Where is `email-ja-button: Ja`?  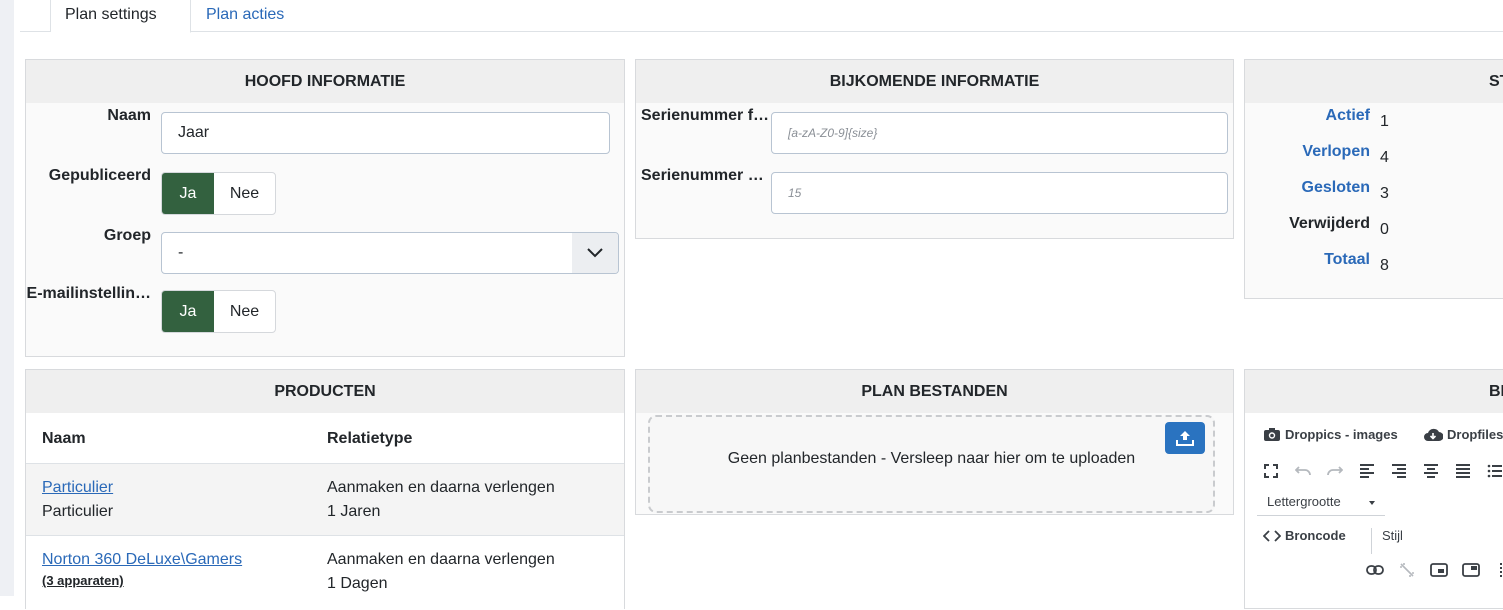 email-ja-button: Ja is located at coordinates (188, 311).